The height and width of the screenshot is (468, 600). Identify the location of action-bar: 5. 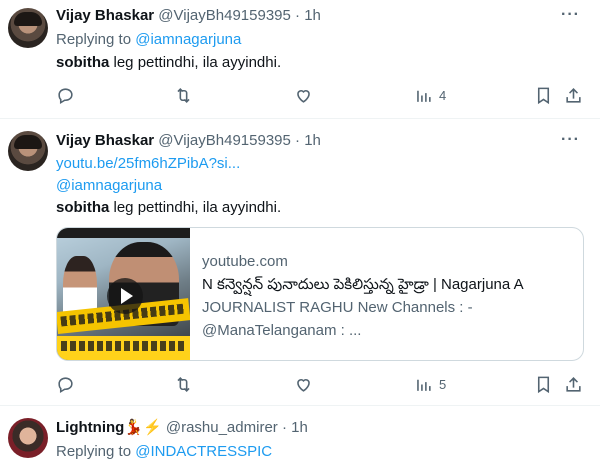
(320, 384).